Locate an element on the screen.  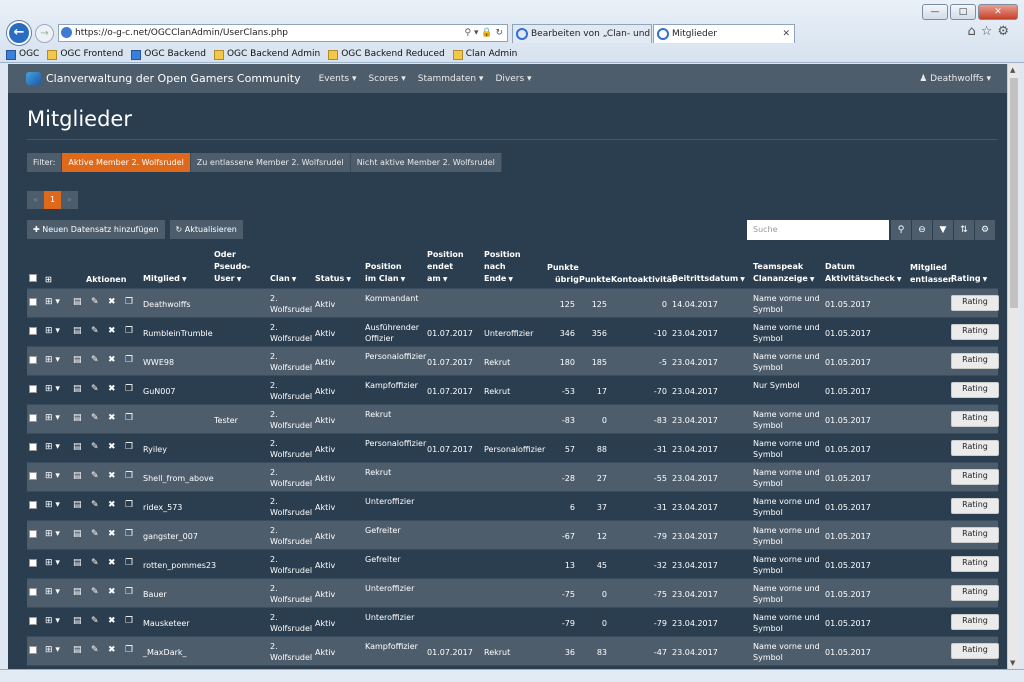
favorite-backend-admin: OGC Backend Admin is located at coordinates (266, 54).